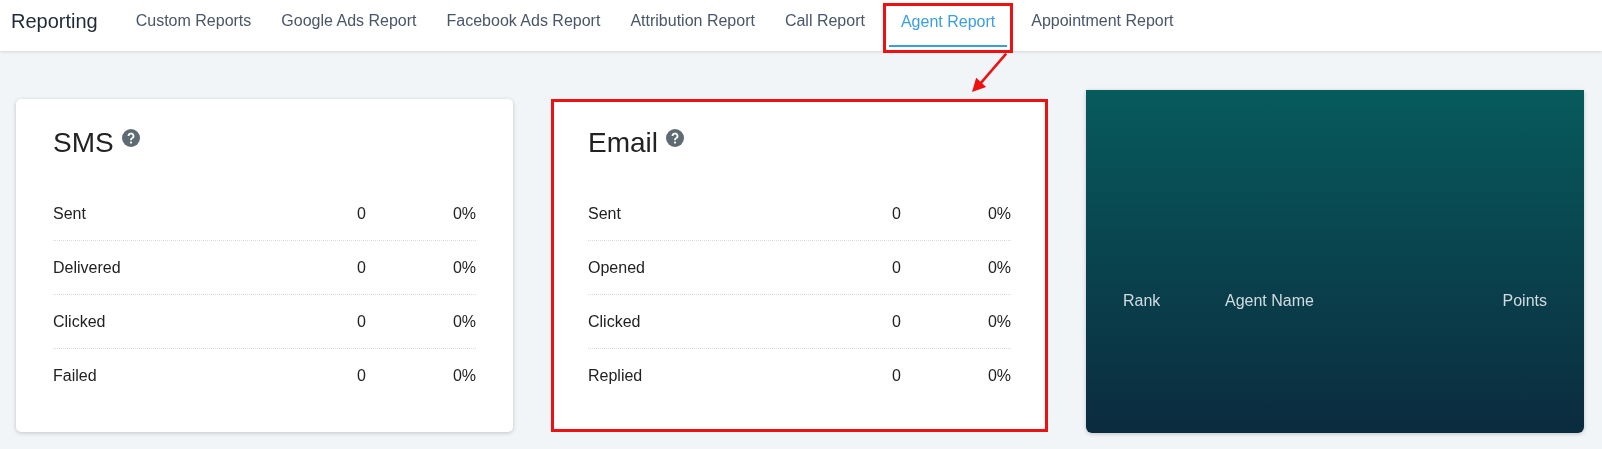 This screenshot has width=1602, height=449. I want to click on report-tab: Appointment Report, so click(1102, 25).